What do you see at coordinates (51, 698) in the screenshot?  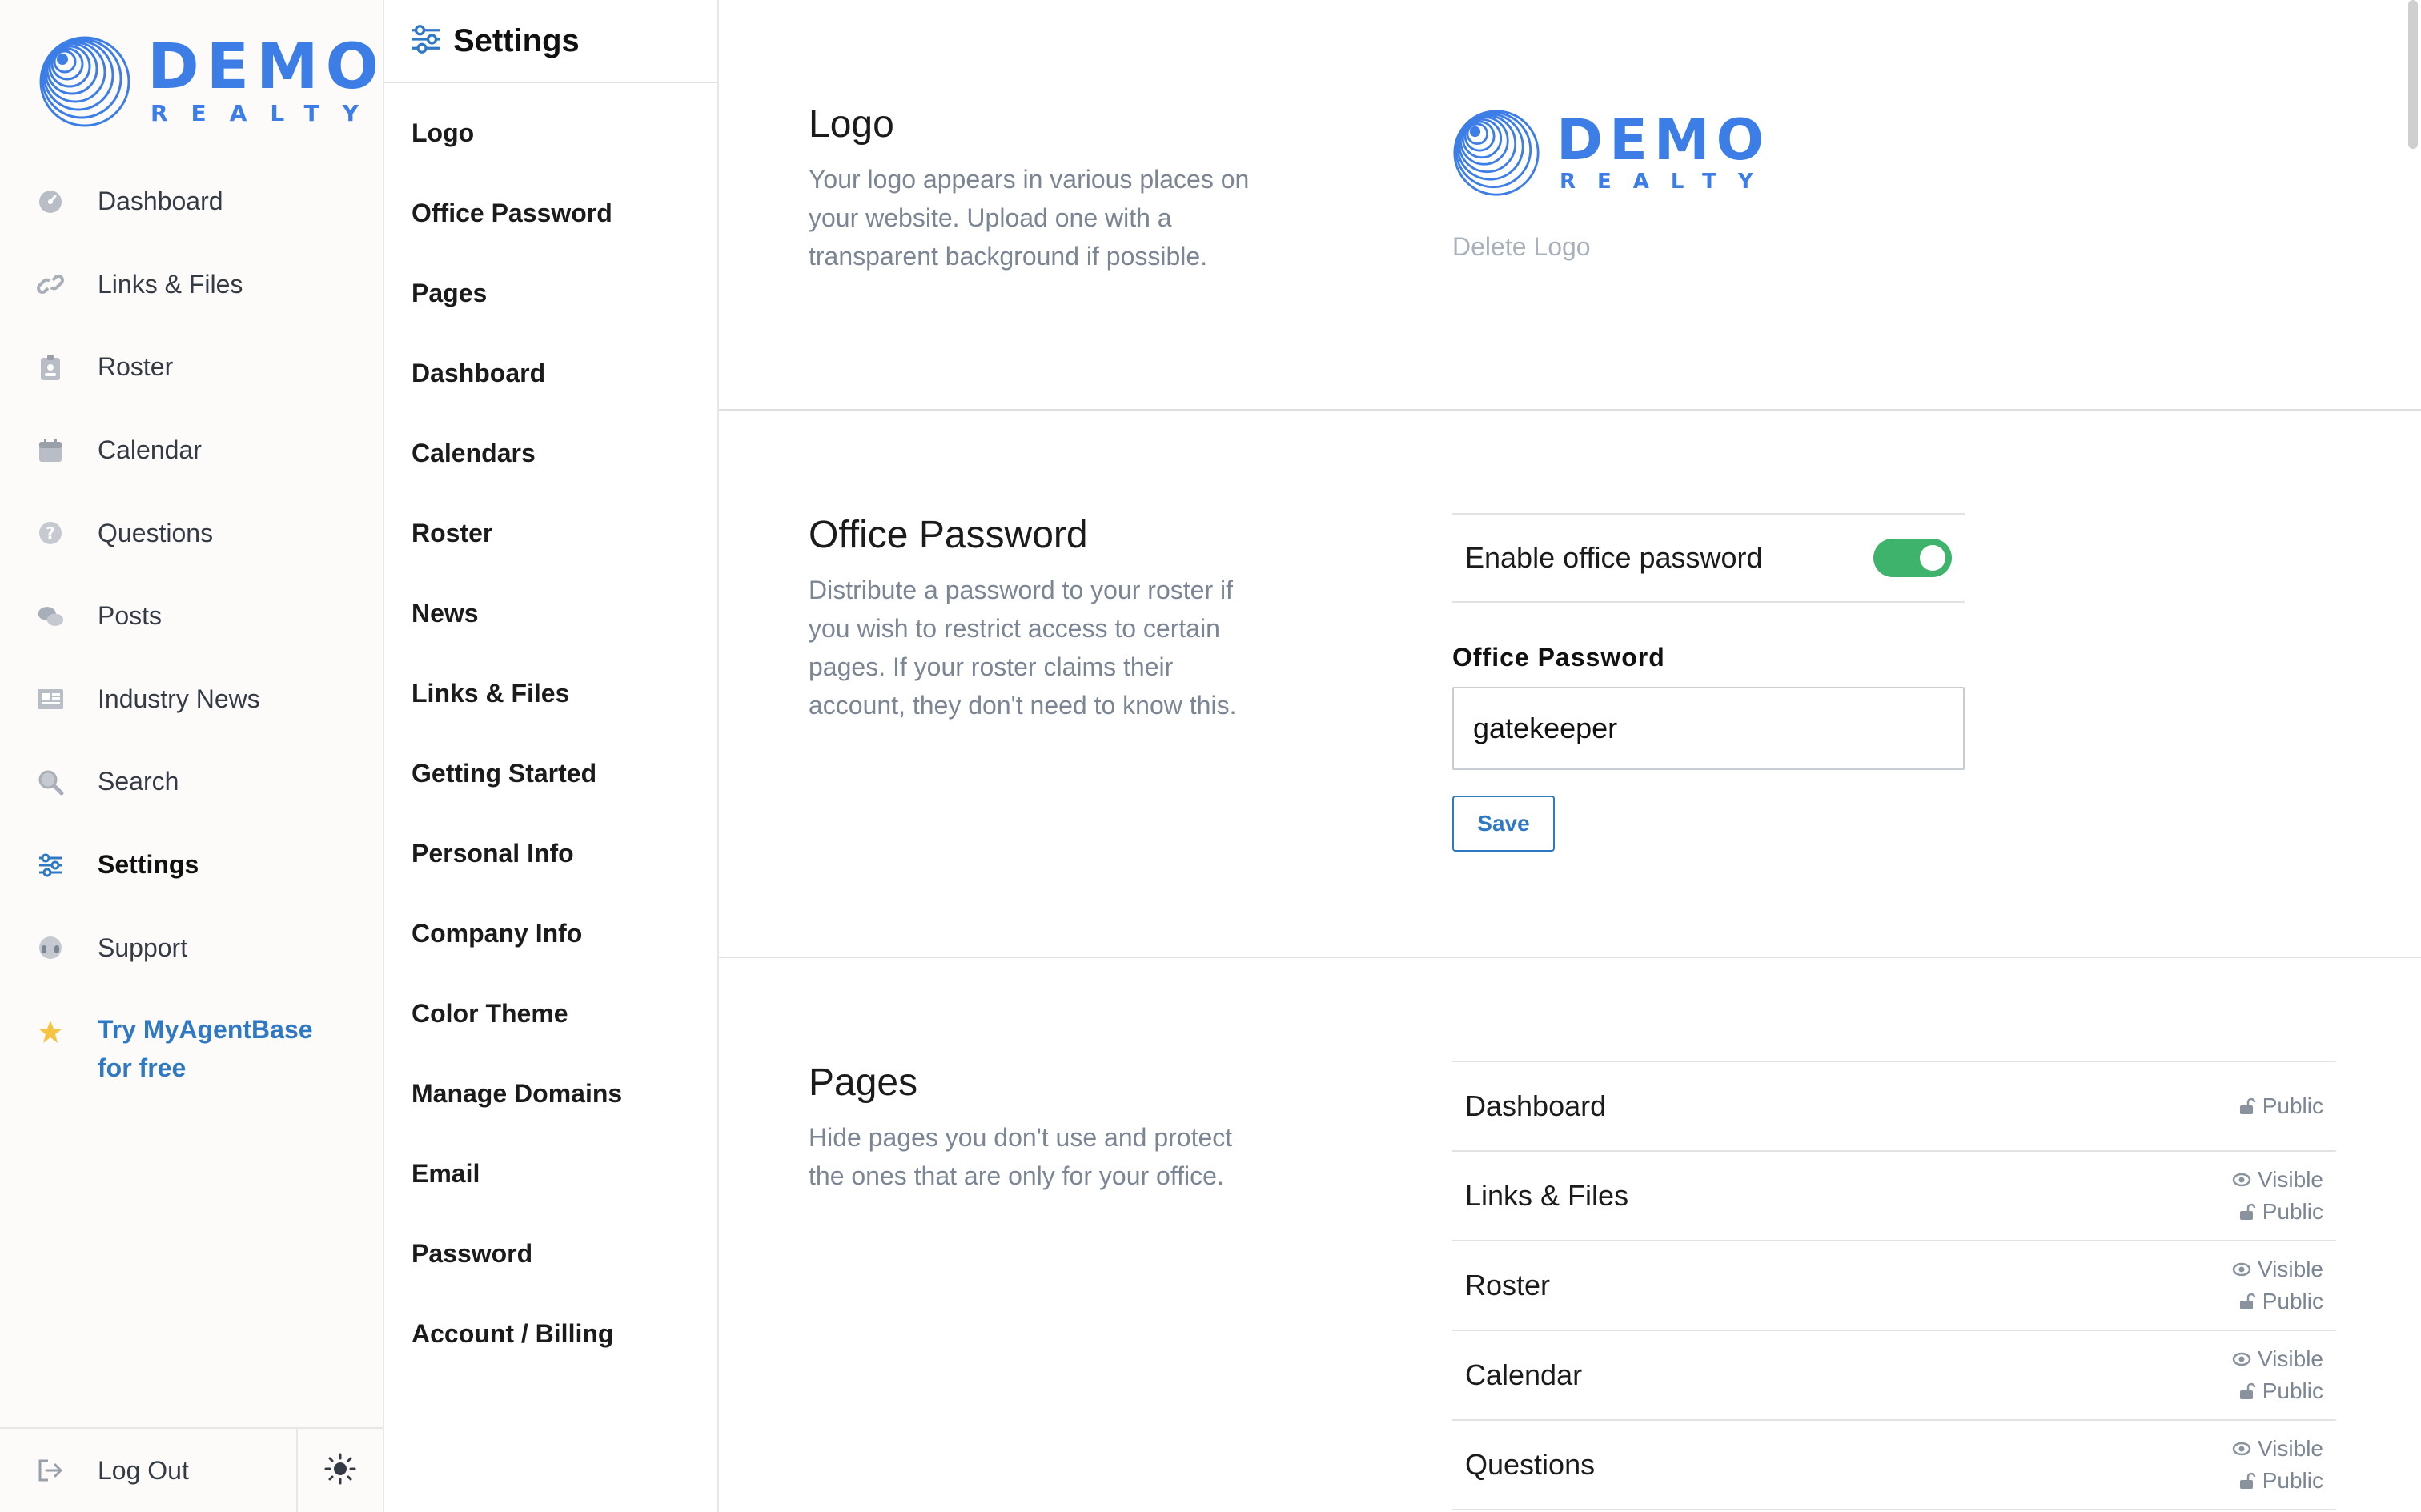 I see `newspaper-icon` at bounding box center [51, 698].